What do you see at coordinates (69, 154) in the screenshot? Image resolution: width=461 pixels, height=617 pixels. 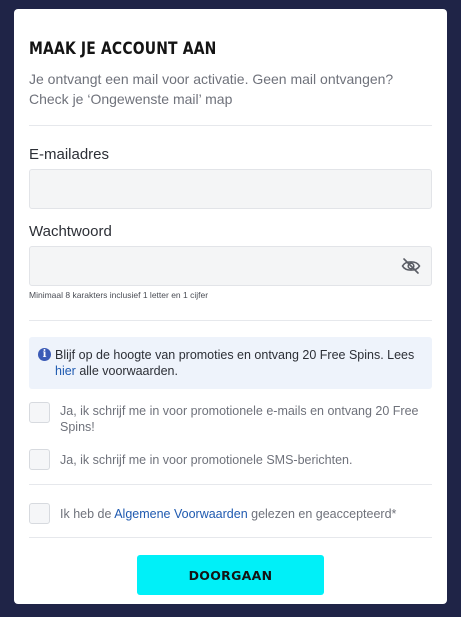 I see `email-label: E-mailadres` at bounding box center [69, 154].